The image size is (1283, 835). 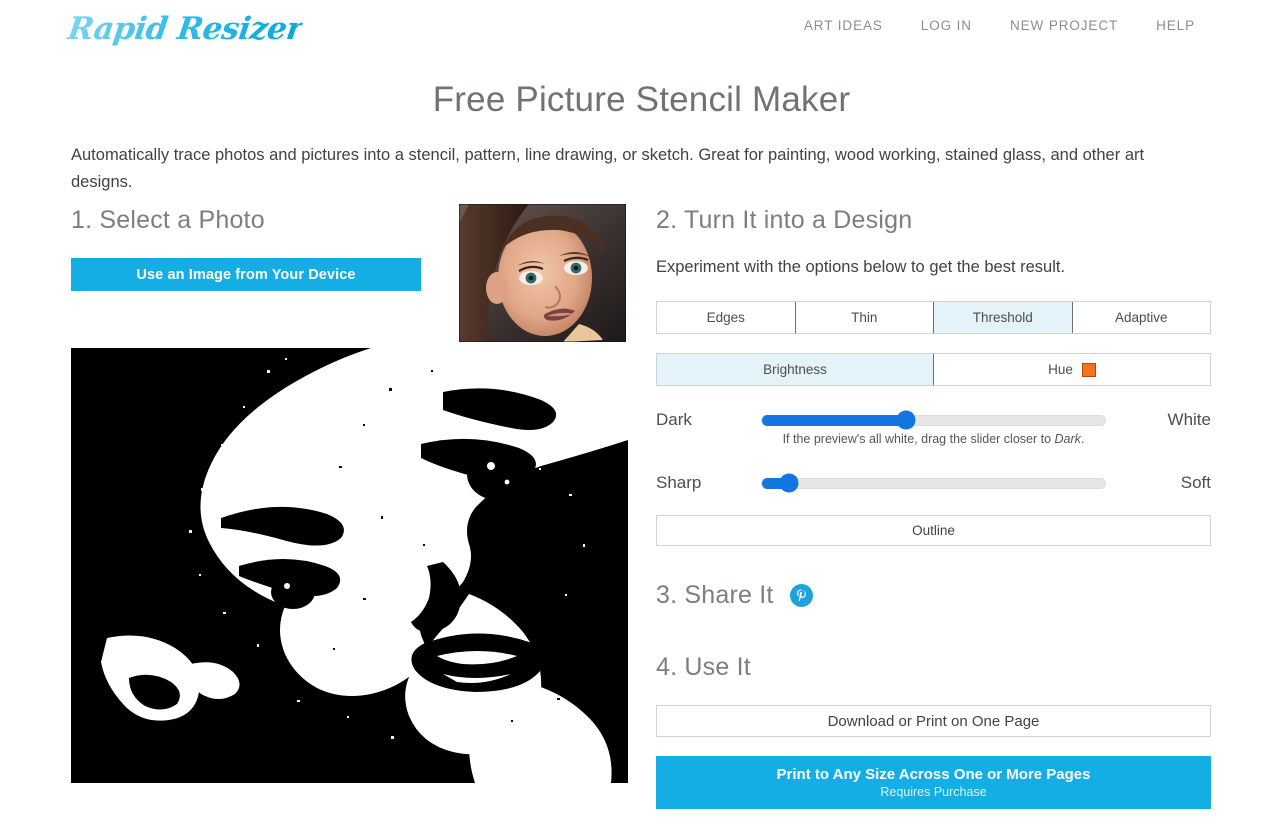 I want to click on selected-photo-thumbnail, so click(x=542, y=273).